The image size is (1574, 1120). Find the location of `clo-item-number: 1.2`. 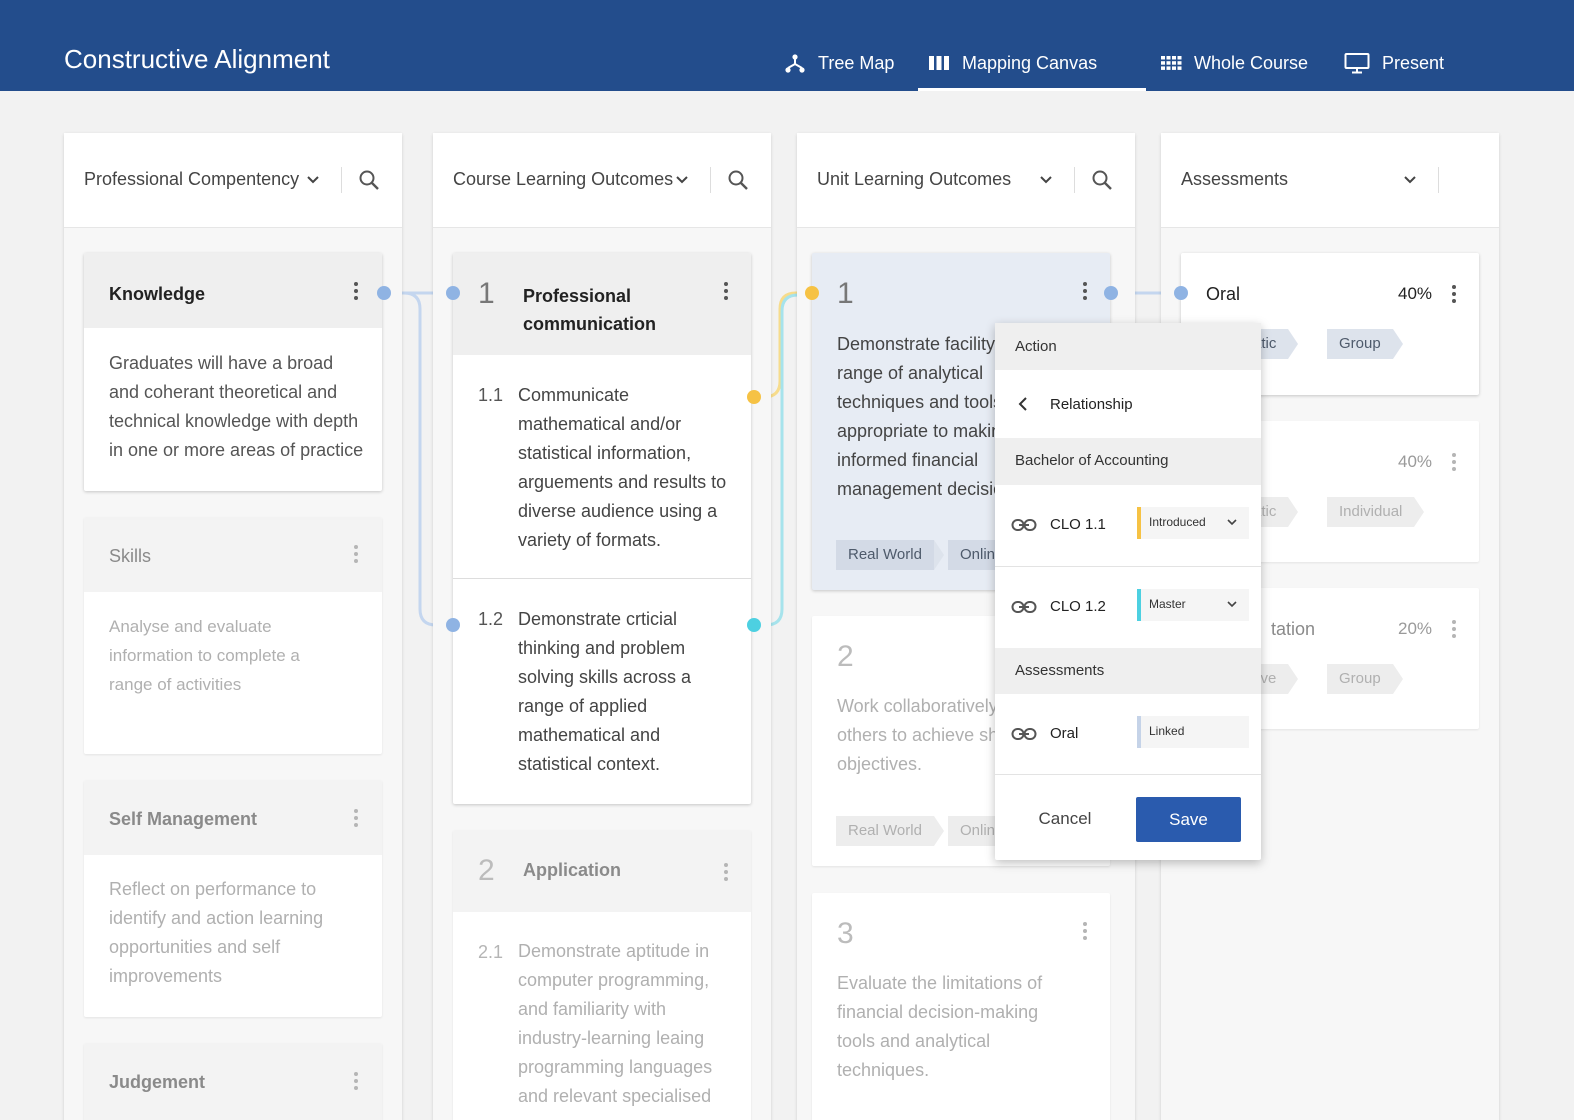

clo-item-number: 1.2 is located at coordinates (491, 619).